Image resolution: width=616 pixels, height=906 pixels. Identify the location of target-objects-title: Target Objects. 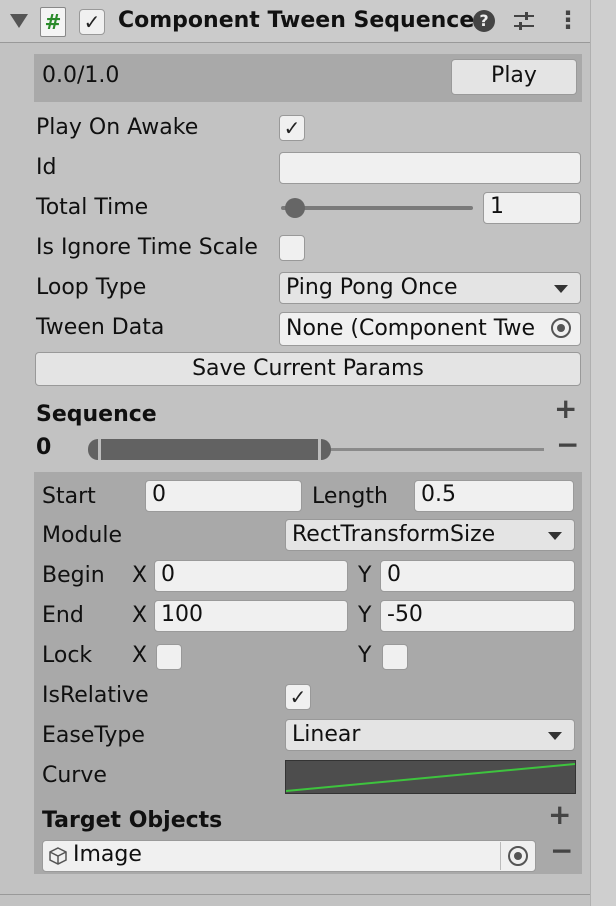
(132, 820).